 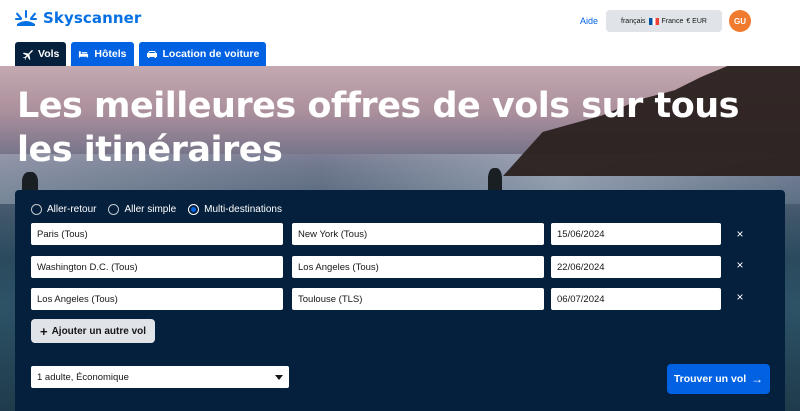 I want to click on leg-3-date-input: 06/07/2024, so click(x=636, y=299).